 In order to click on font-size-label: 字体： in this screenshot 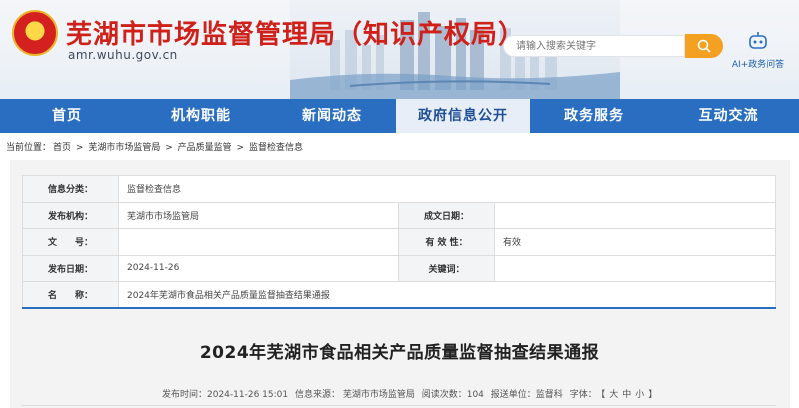, I will do `click(583, 395)`.